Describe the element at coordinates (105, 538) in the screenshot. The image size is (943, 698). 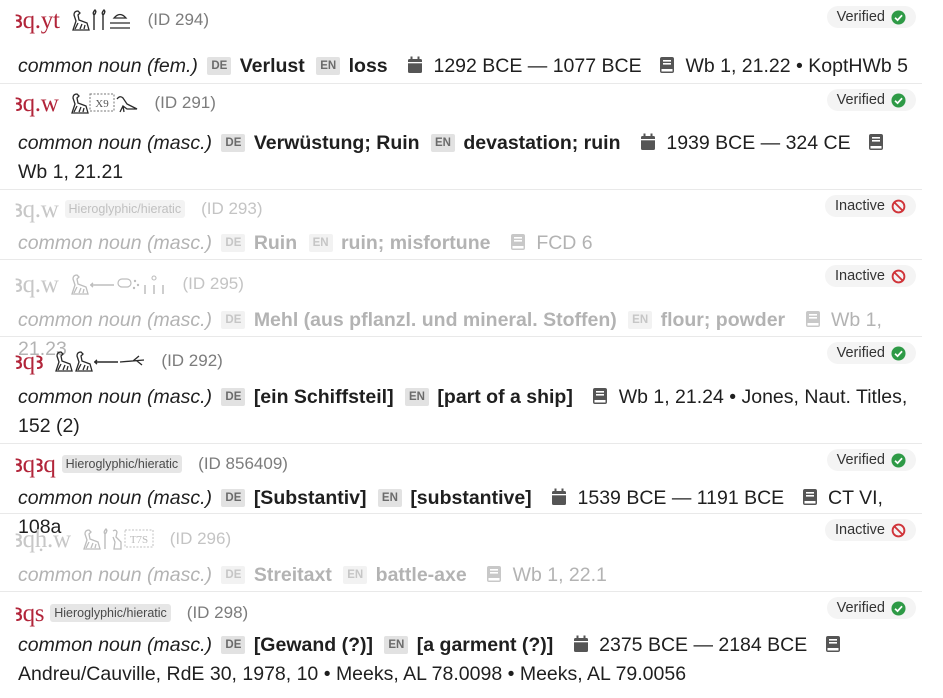
I see `reed-glyph-icon` at that location.